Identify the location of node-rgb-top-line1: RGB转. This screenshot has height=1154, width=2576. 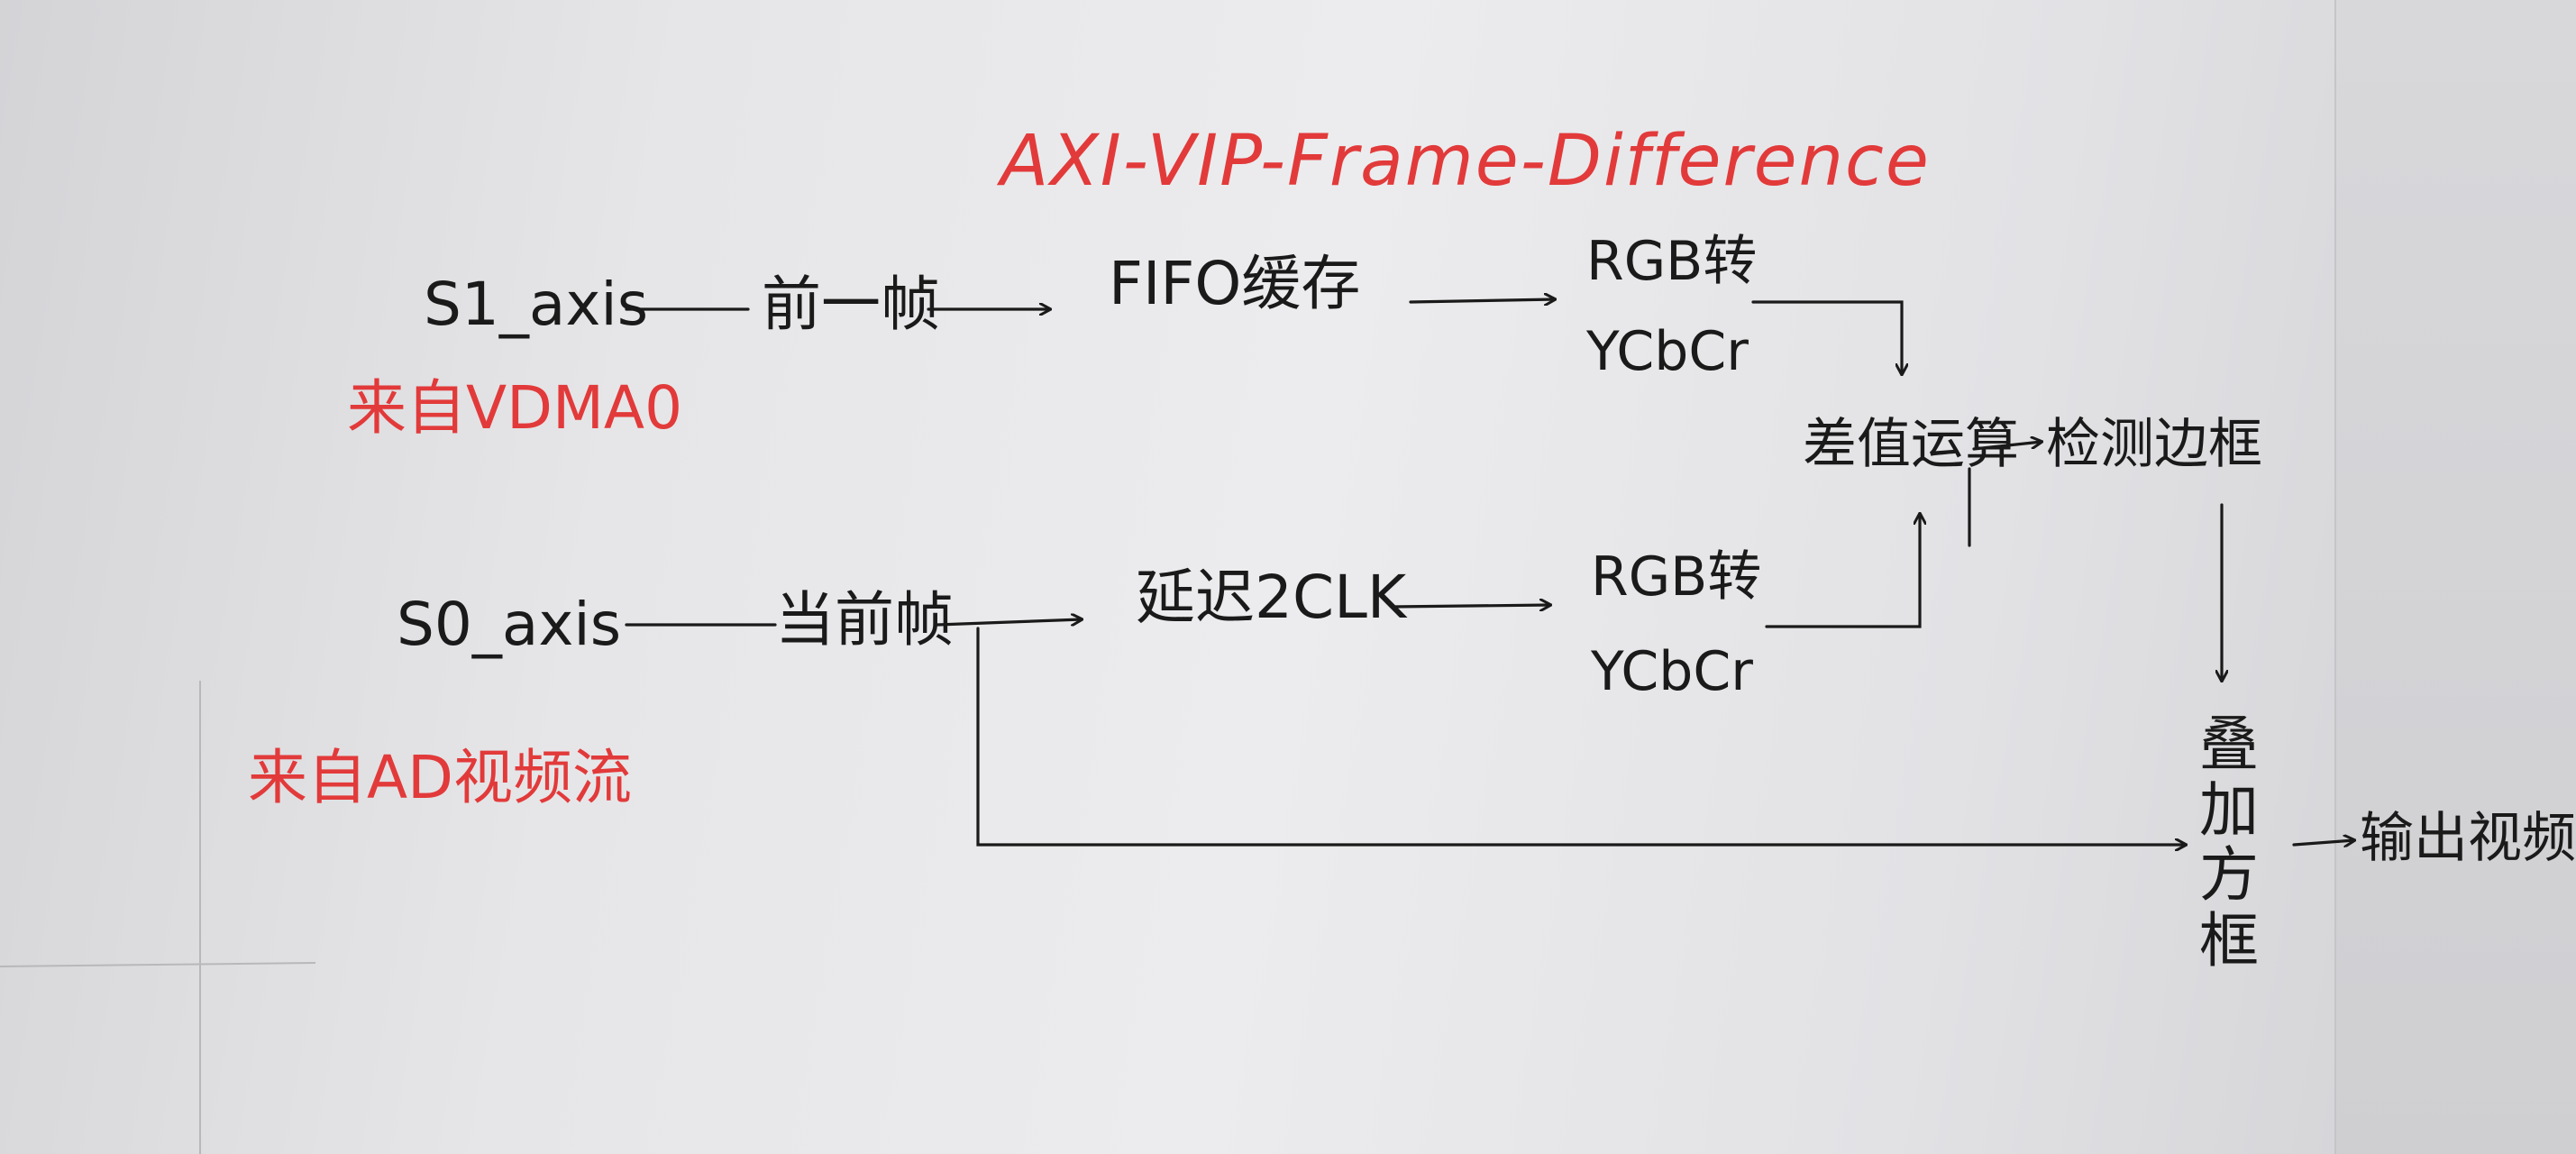
(1672, 261).